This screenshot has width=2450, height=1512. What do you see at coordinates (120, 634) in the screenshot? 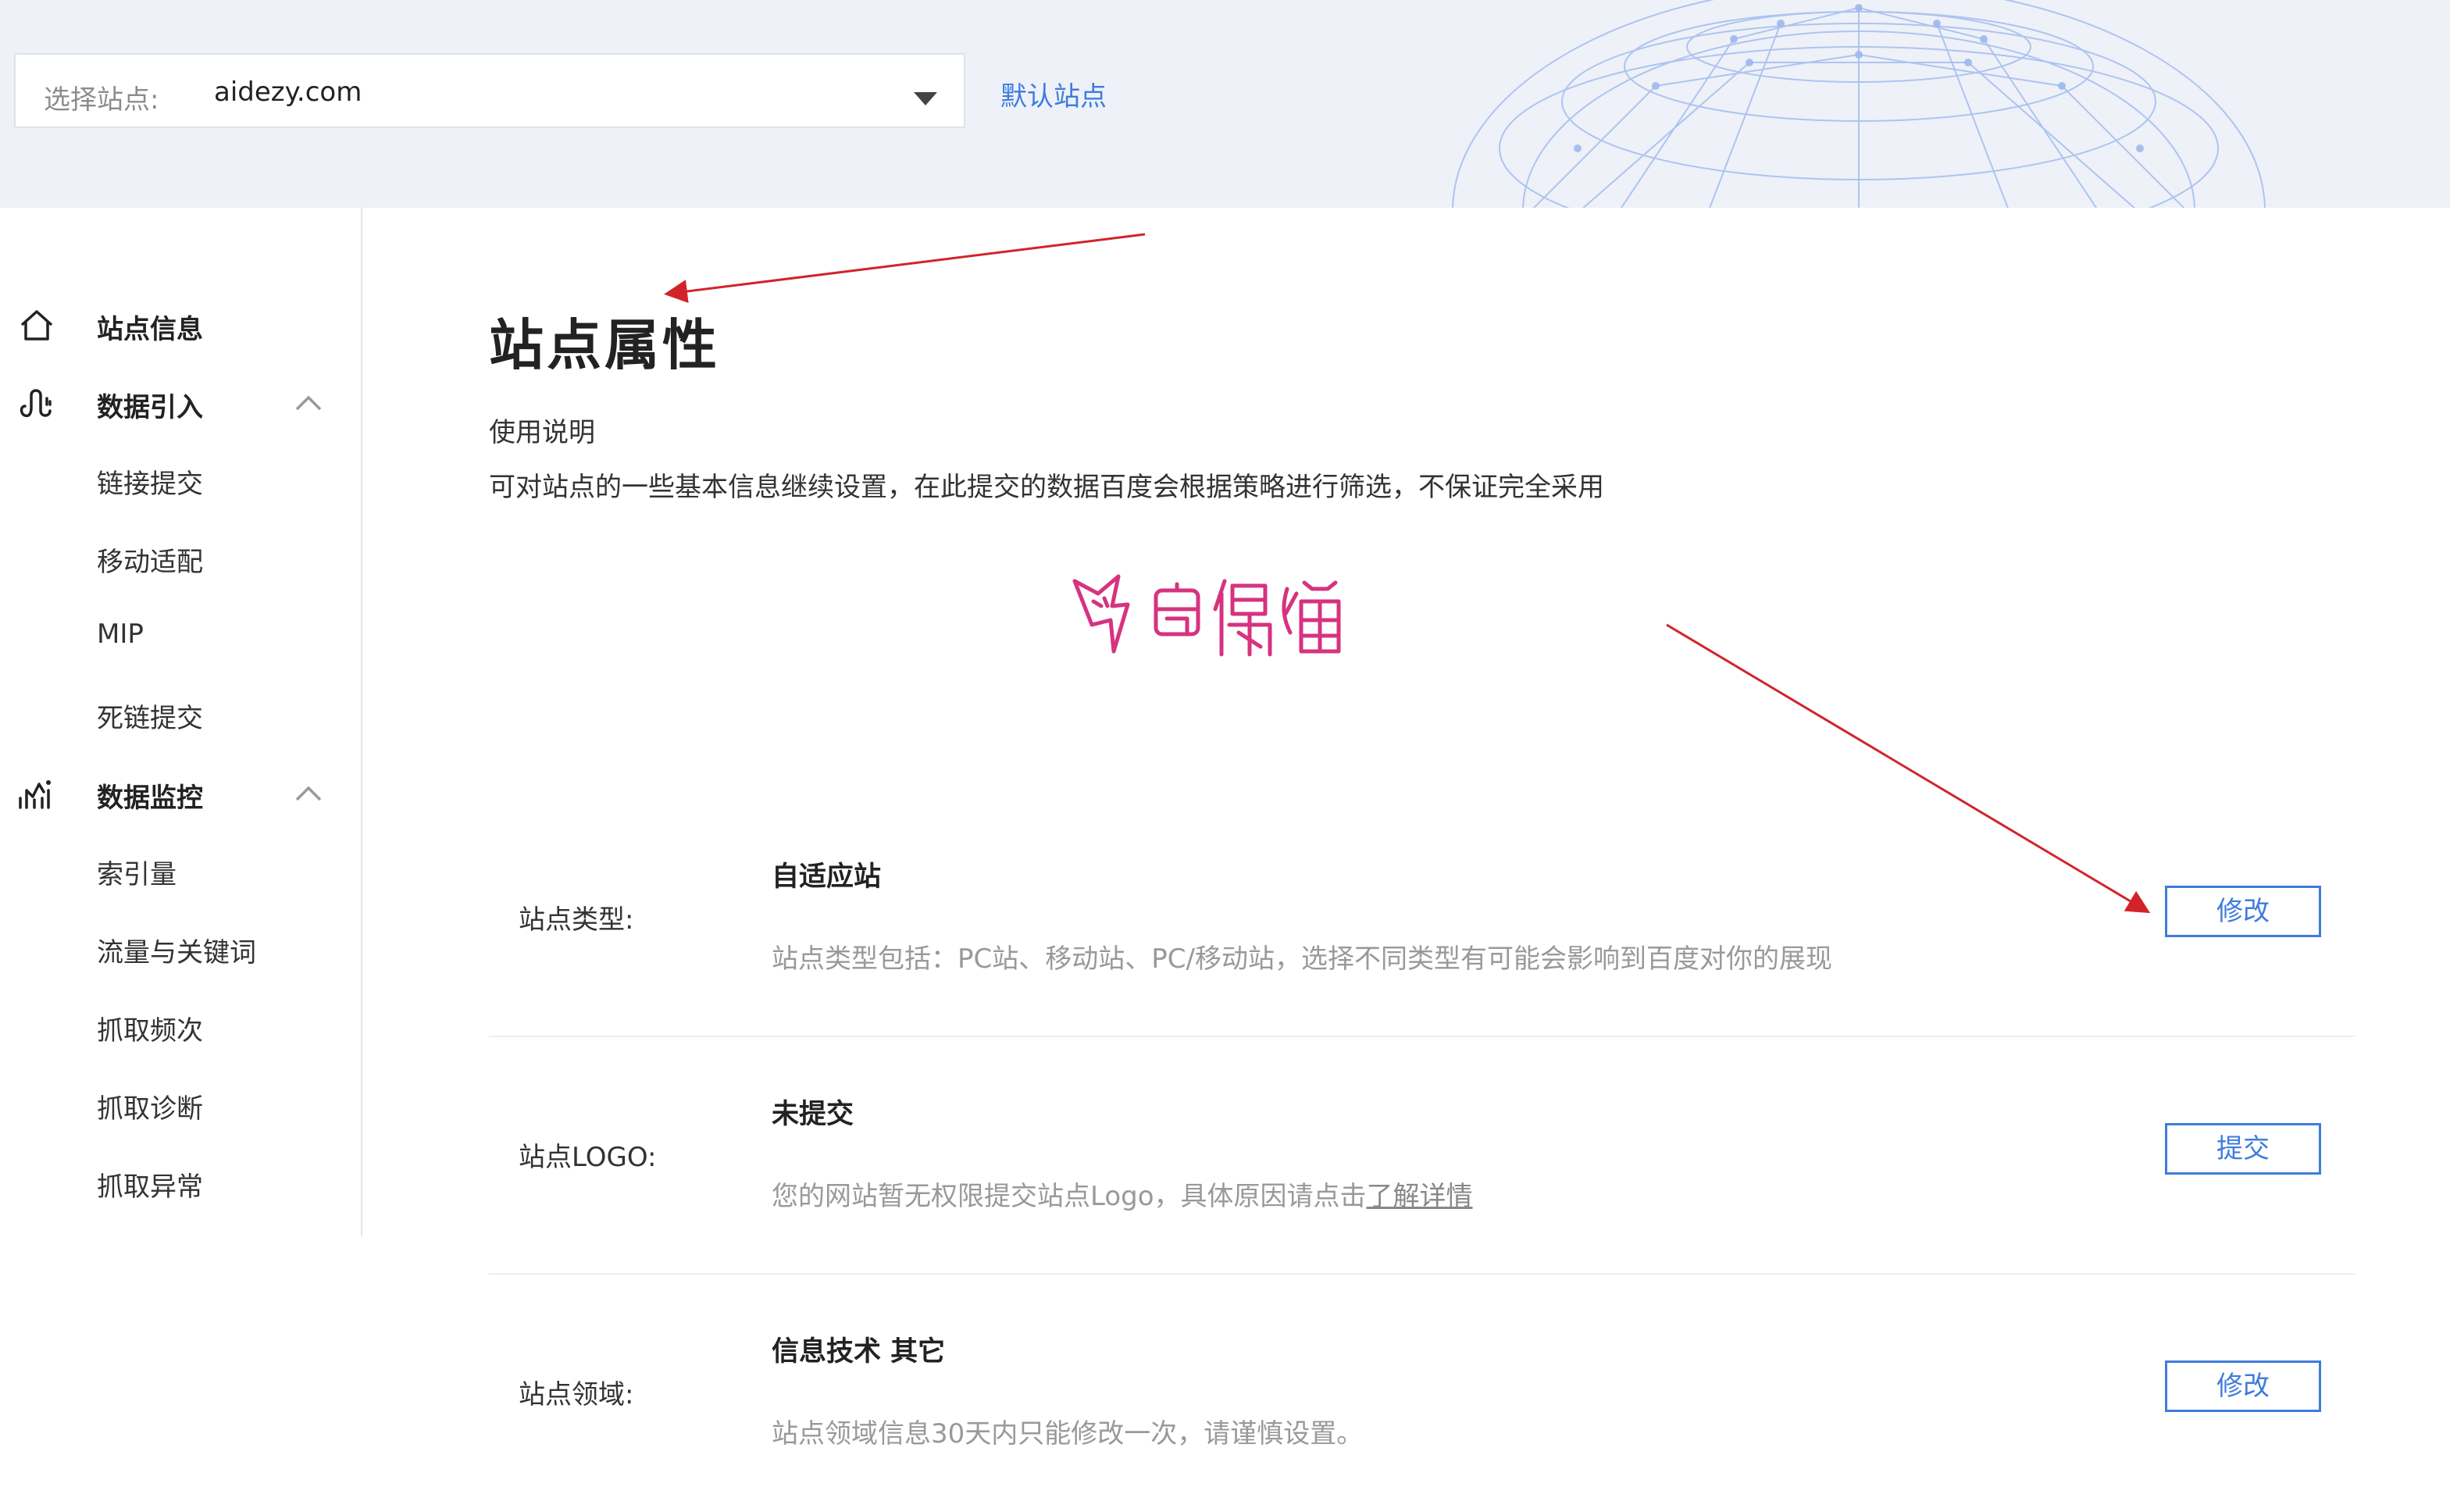
I see `sidebar-item-mip: MIP` at bounding box center [120, 634].